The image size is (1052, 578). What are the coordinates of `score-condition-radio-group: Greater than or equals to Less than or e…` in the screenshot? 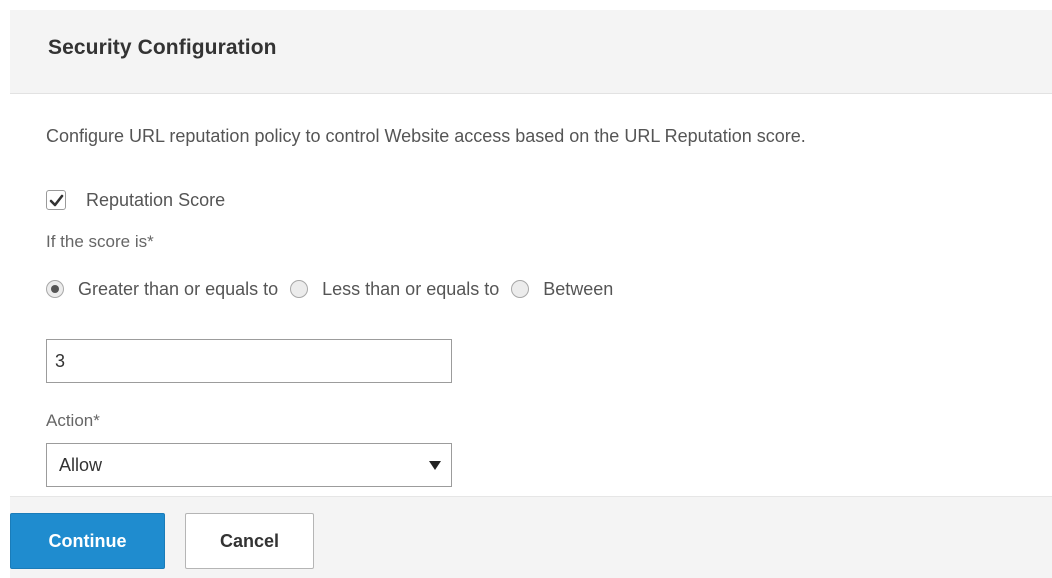 It's located at (335, 289).